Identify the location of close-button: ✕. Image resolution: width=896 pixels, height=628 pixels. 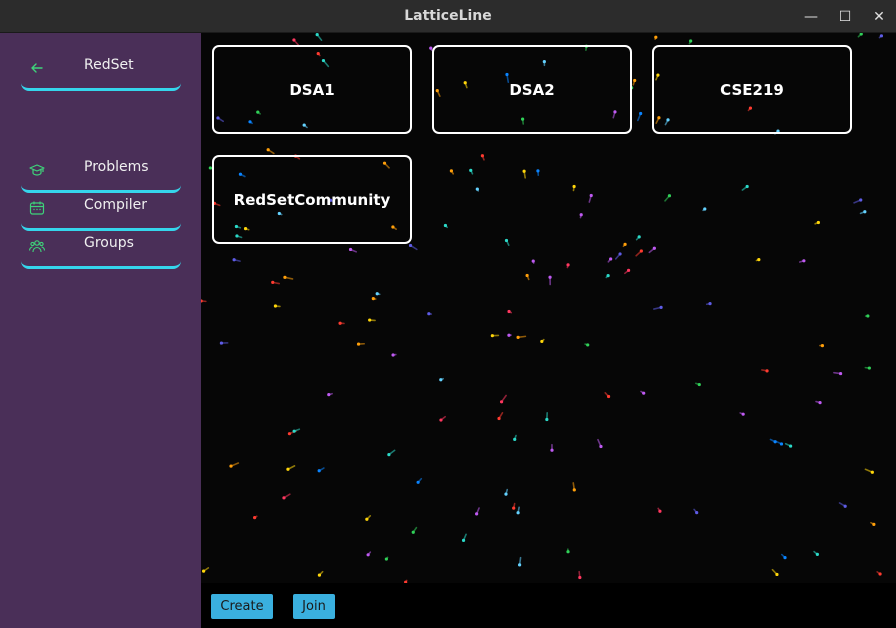
(879, 16).